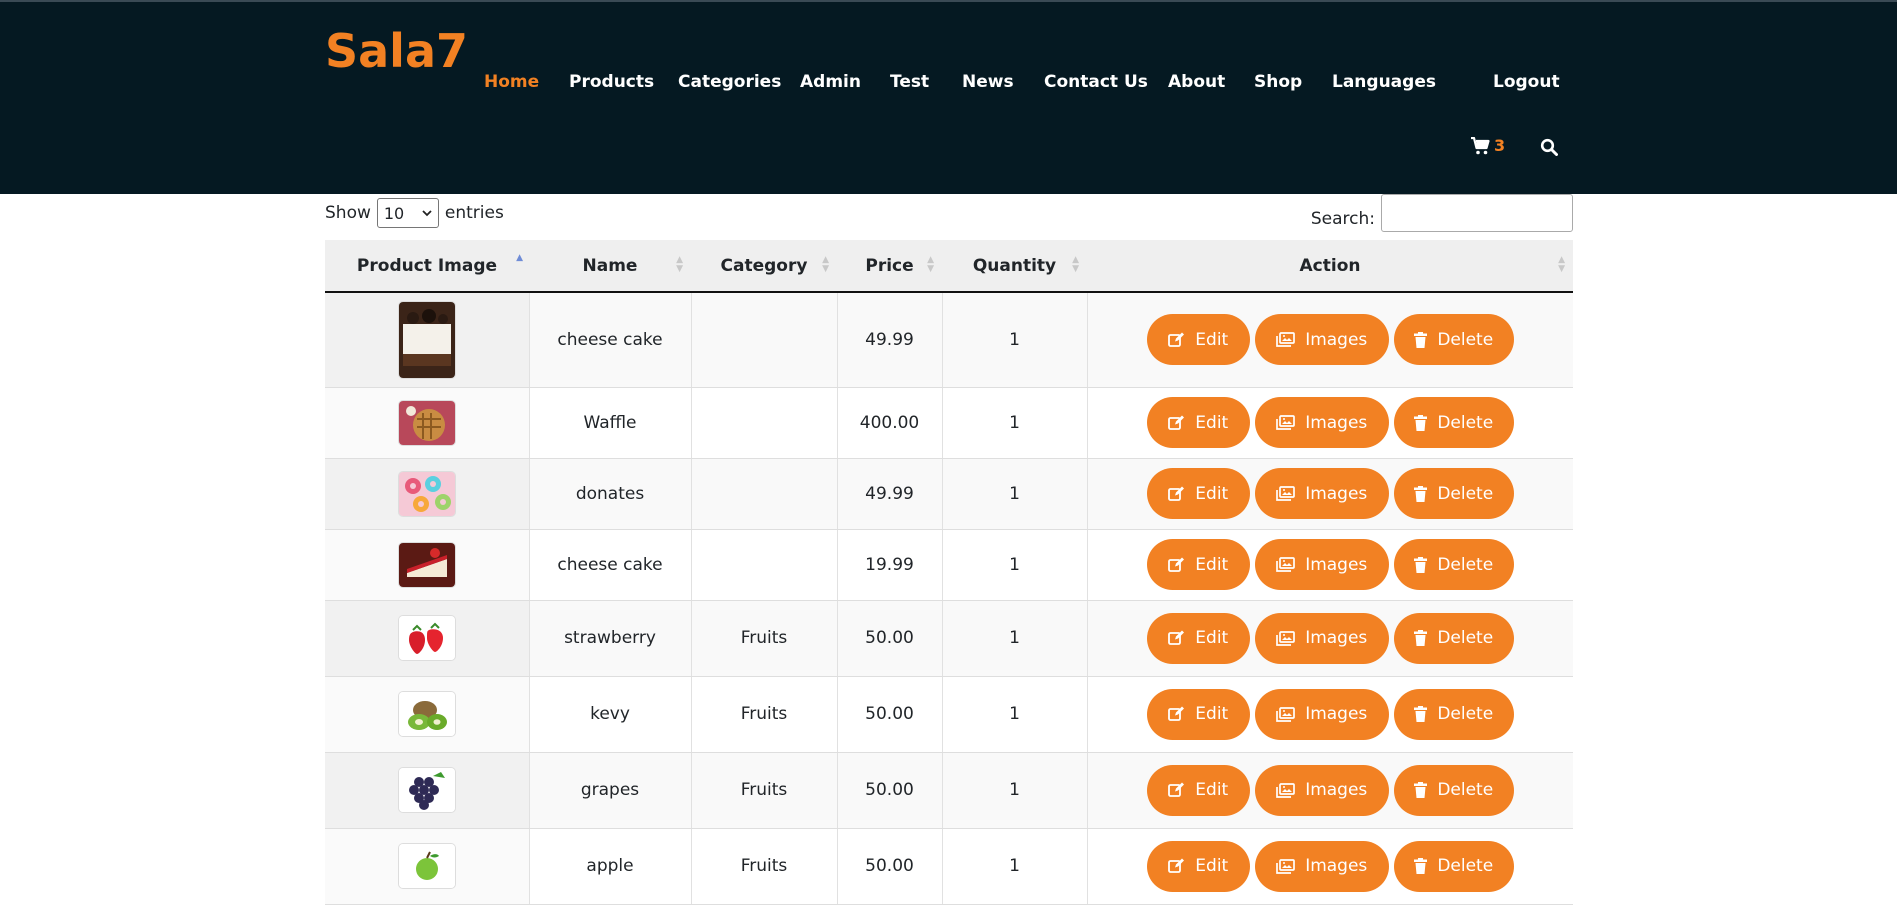 Image resolution: width=1897 pixels, height=908 pixels. Describe the element at coordinates (830, 82) in the screenshot. I see `nav-admin: Admin` at that location.